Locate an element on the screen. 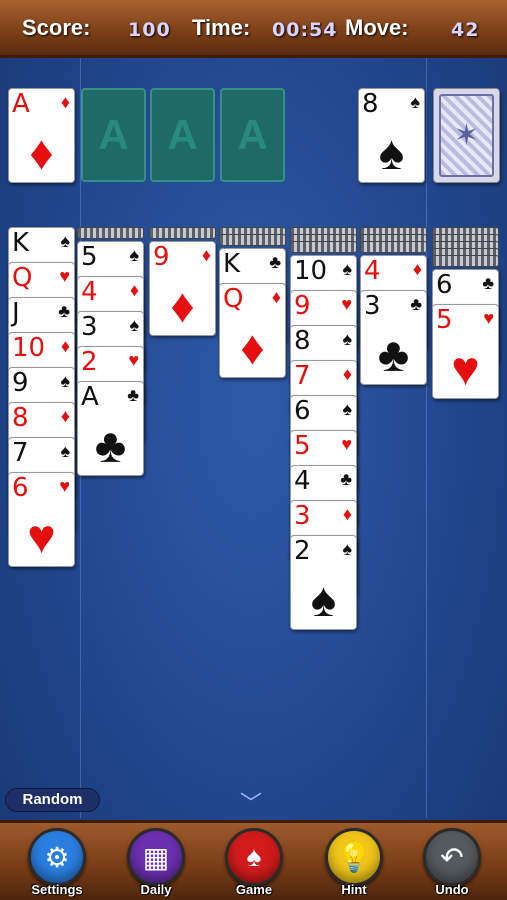 This screenshot has width=507, height=900. chevron-down-icon: ﹀ is located at coordinates (251, 802).